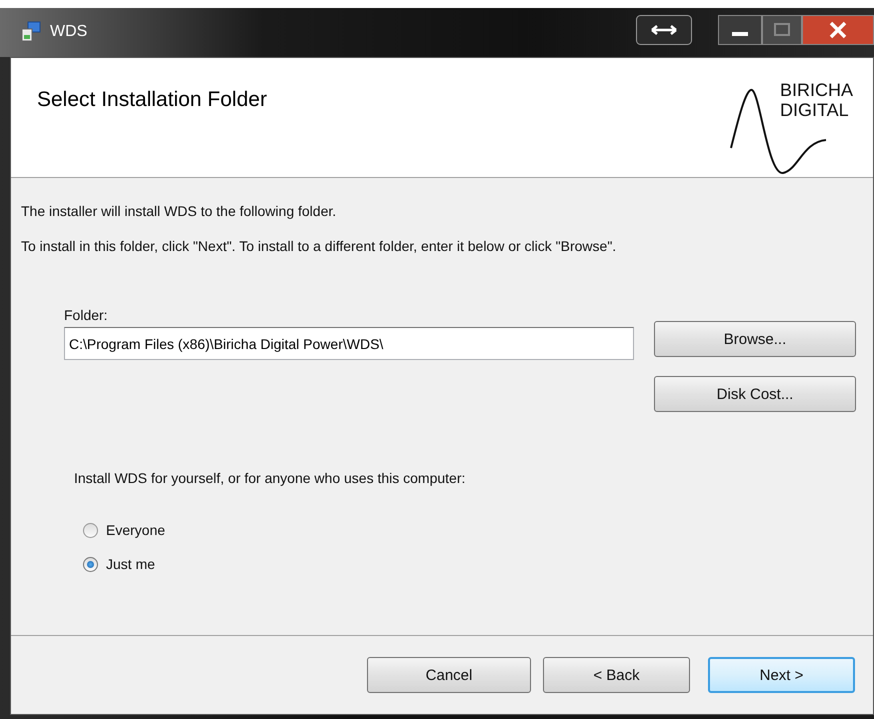 The width and height of the screenshot is (874, 719). What do you see at coordinates (664, 30) in the screenshot?
I see `resize-icon` at bounding box center [664, 30].